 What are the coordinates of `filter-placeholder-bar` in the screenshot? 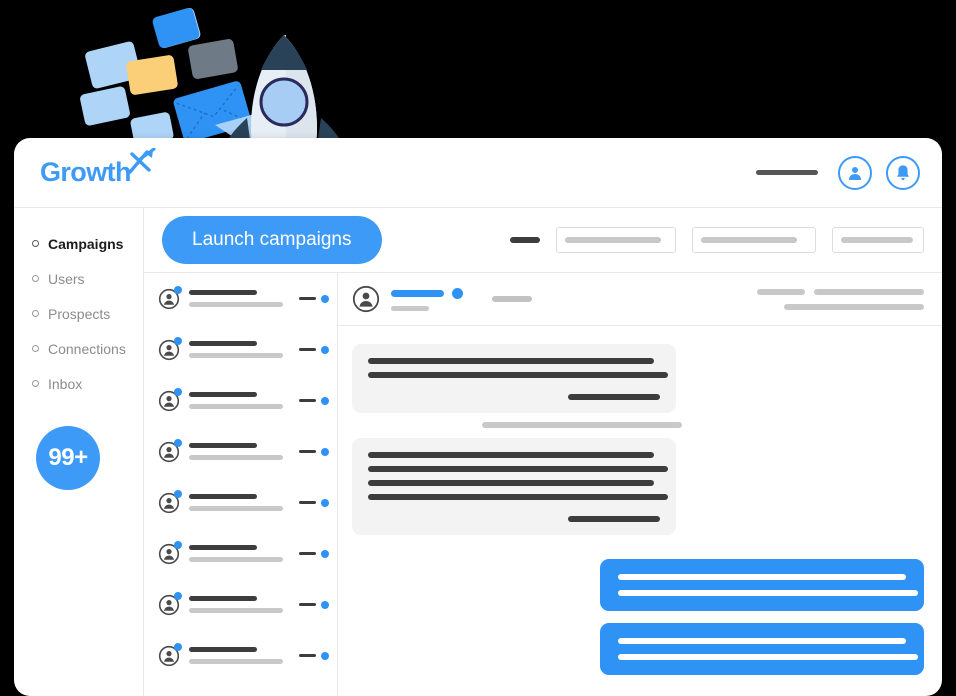 It's located at (749, 240).